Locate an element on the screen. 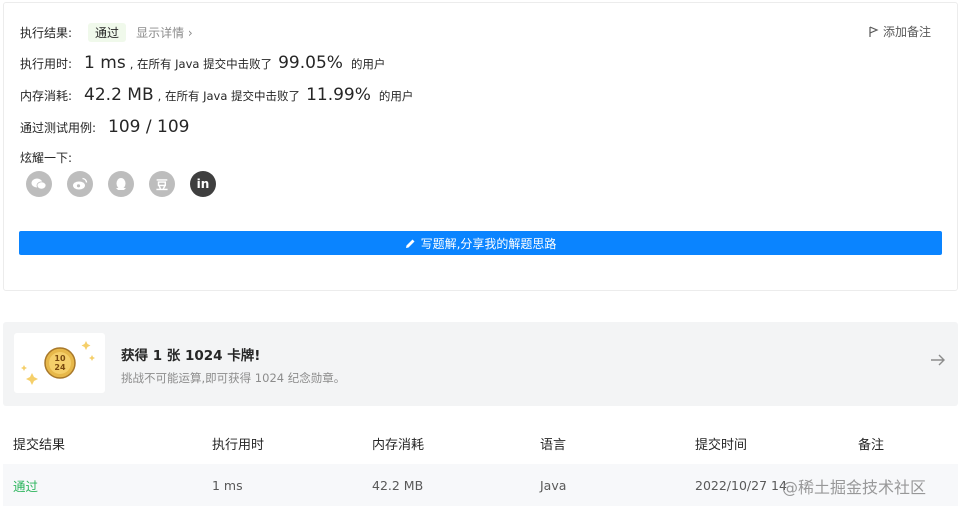  pencil-icon is located at coordinates (410, 243).